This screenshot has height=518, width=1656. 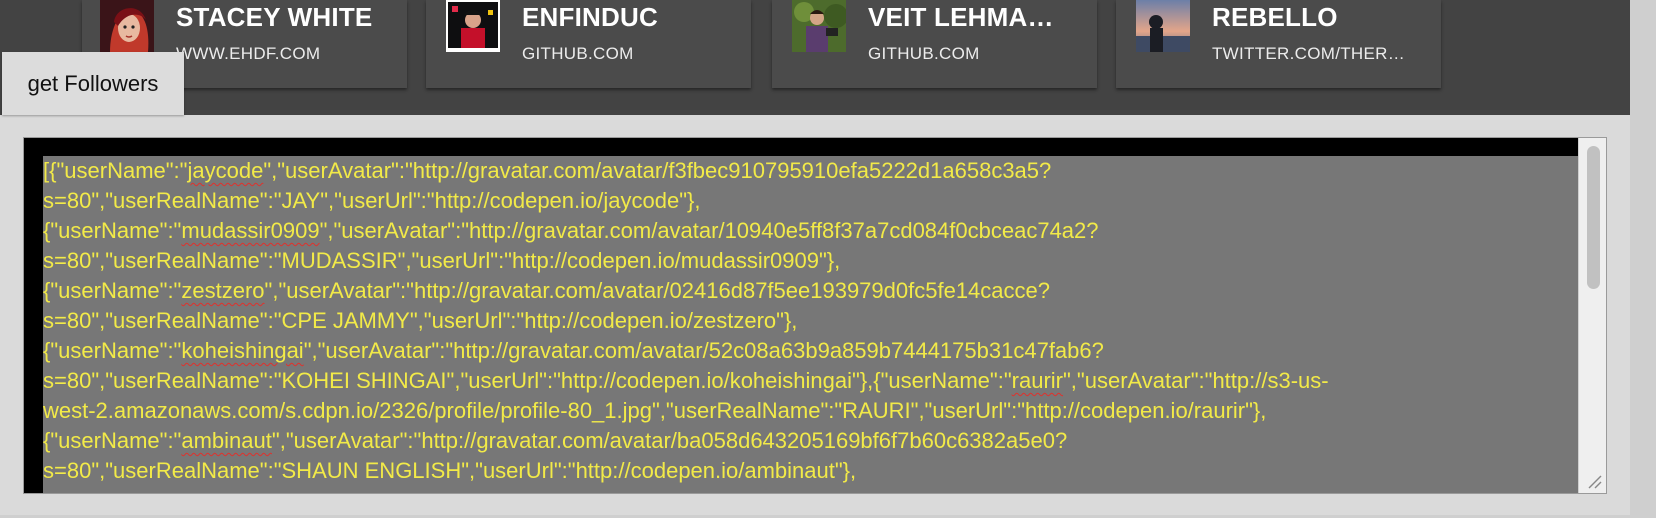 I want to click on card-name: REBELLO, so click(x=1275, y=17).